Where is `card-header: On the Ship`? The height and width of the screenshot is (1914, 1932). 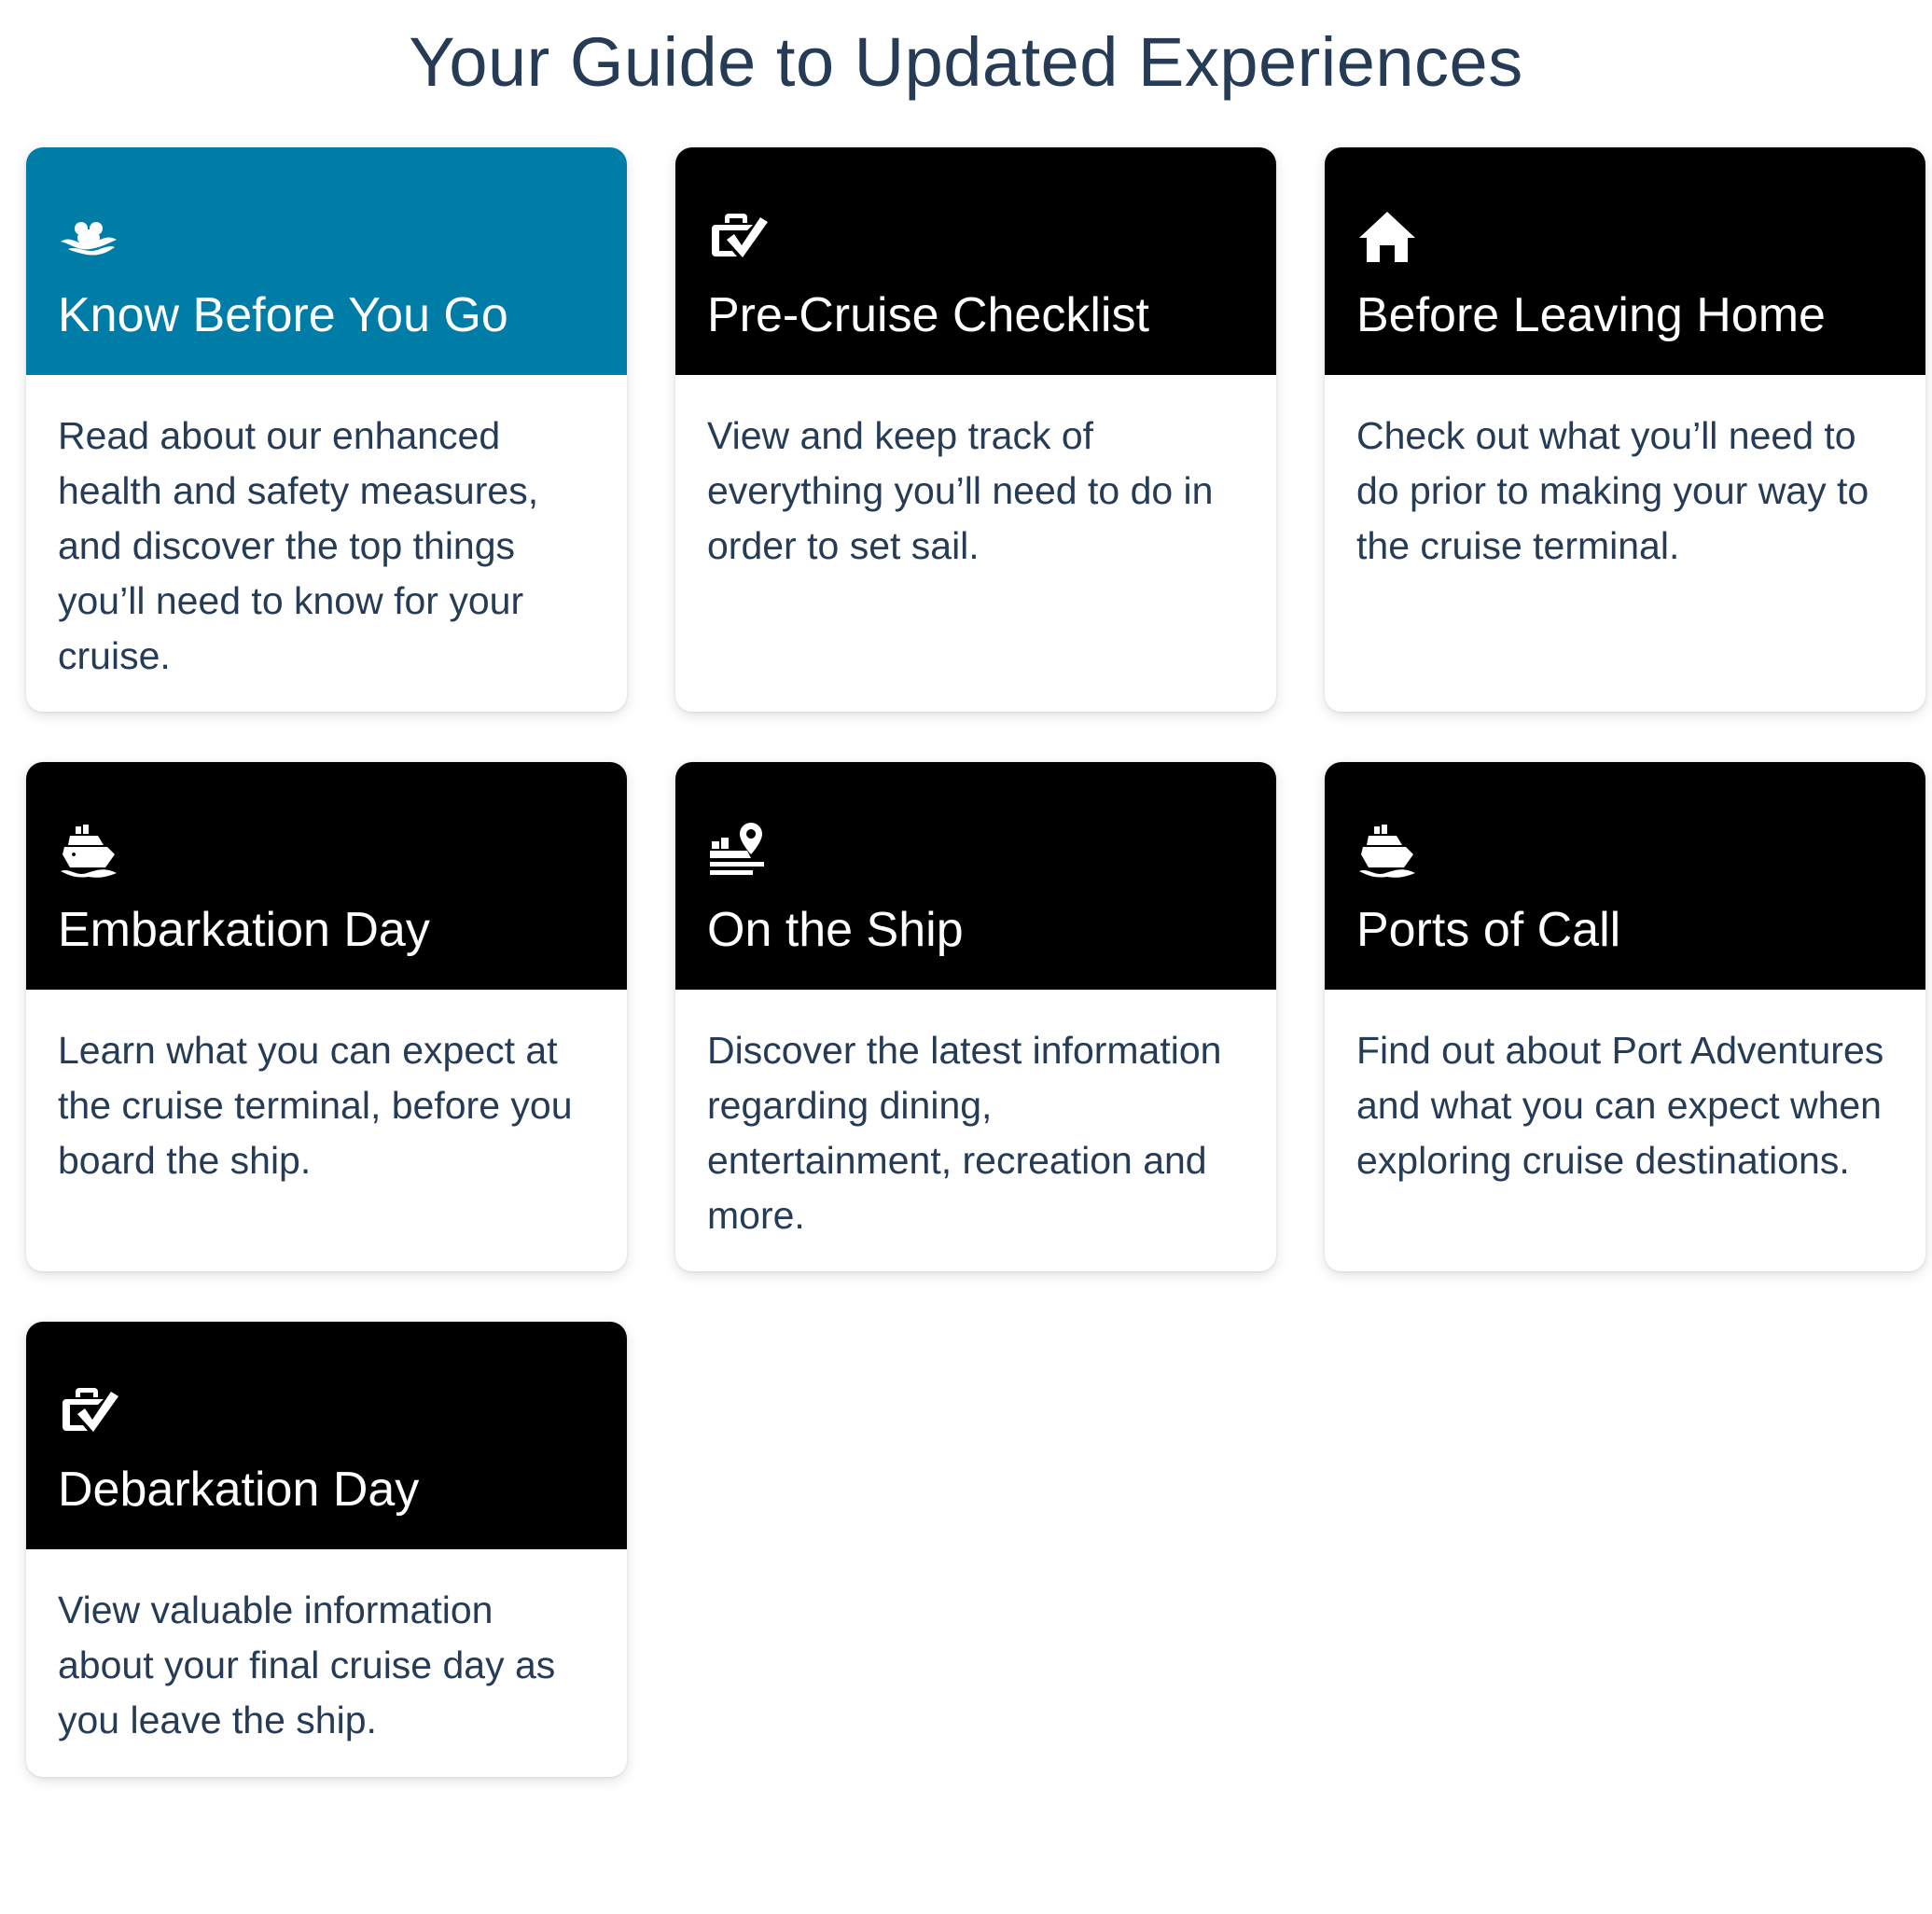
card-header: On the Ship is located at coordinates (976, 876).